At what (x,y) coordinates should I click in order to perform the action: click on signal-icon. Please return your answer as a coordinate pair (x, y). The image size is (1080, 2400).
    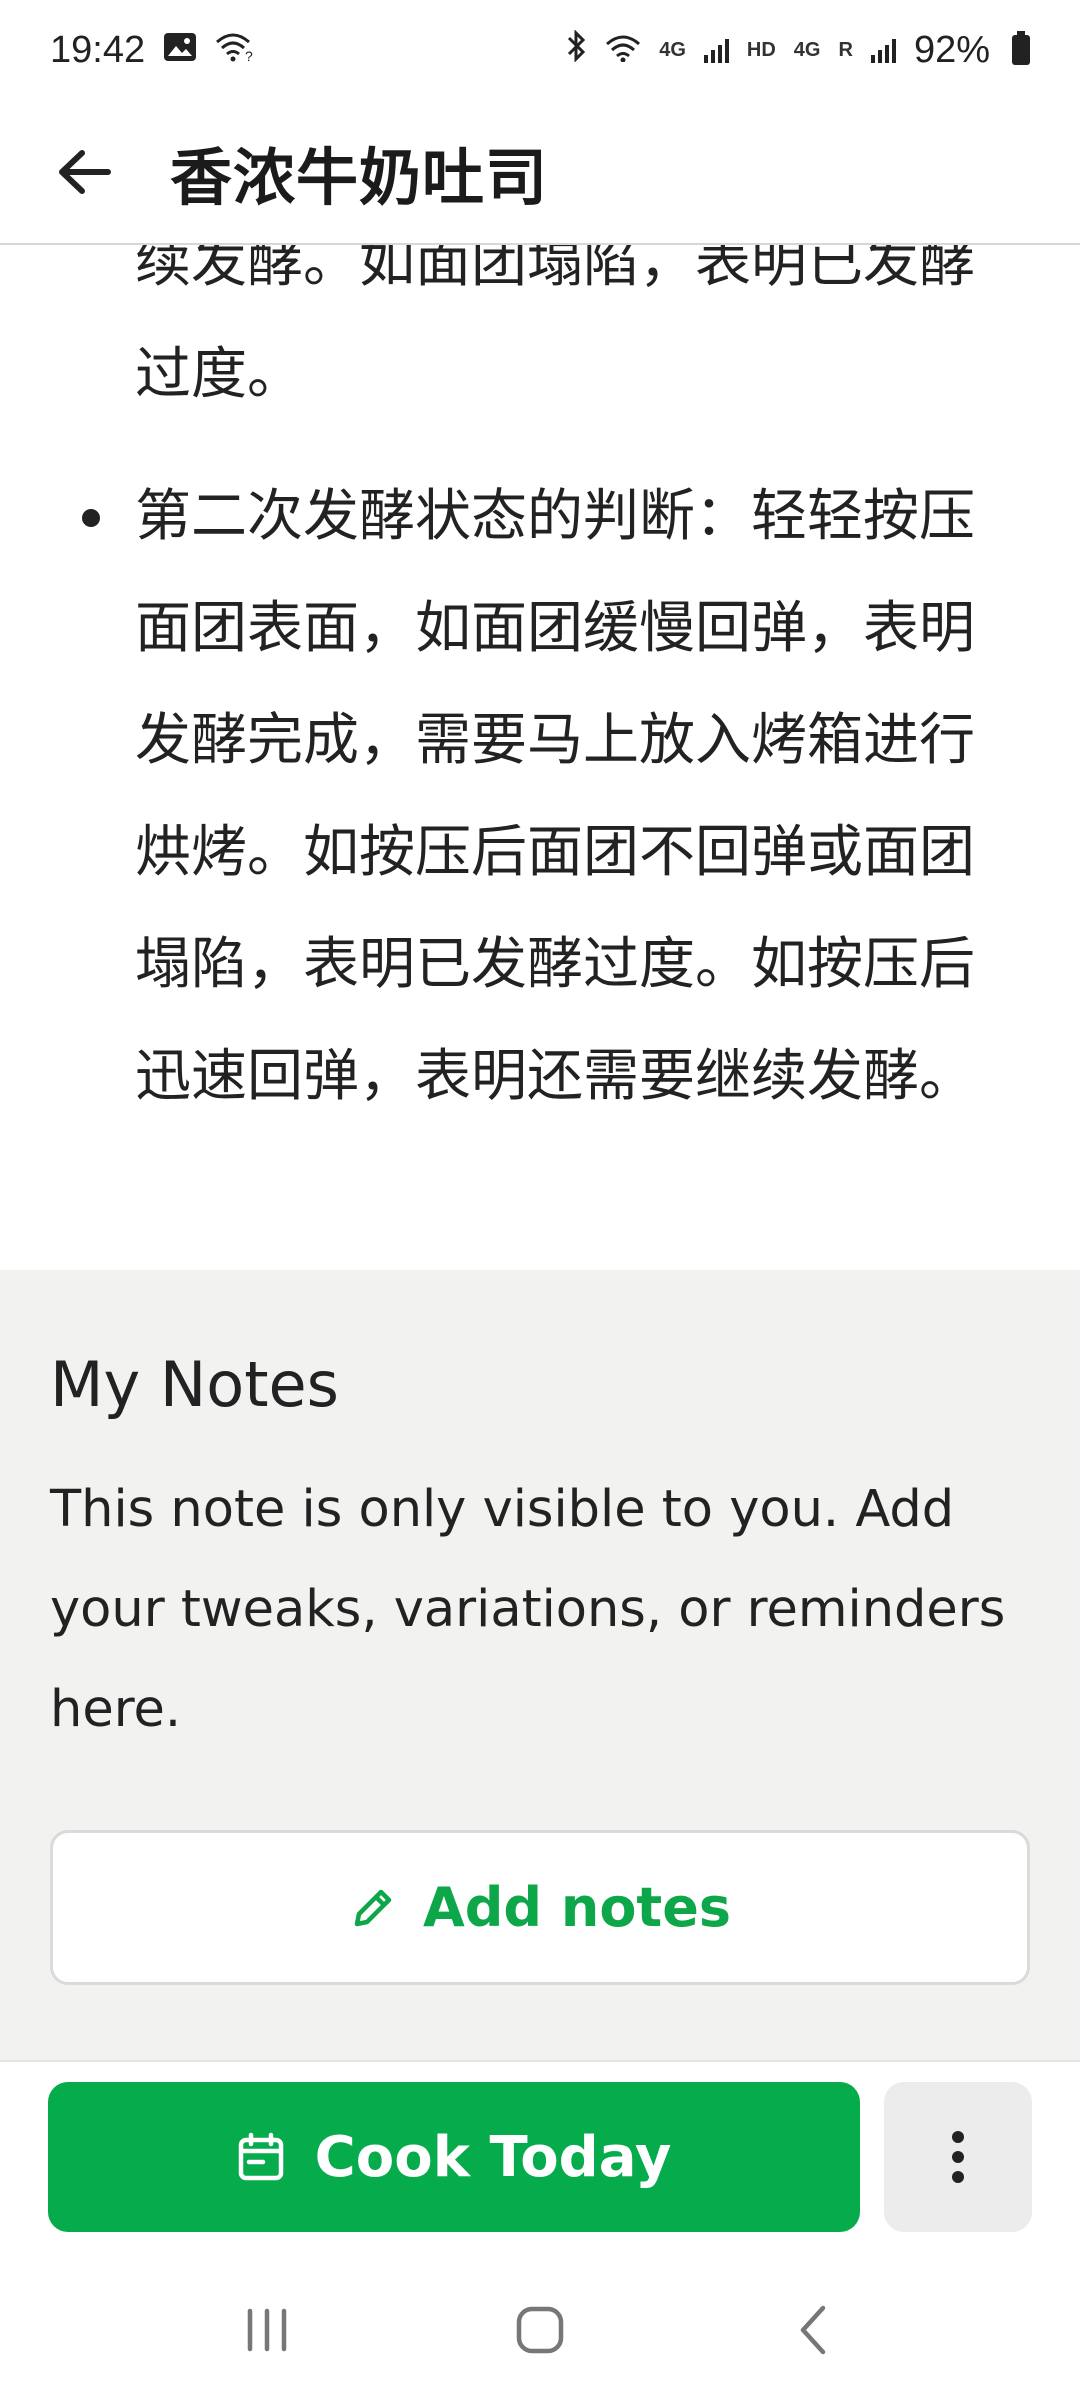
    Looking at the image, I should click on (716, 50).